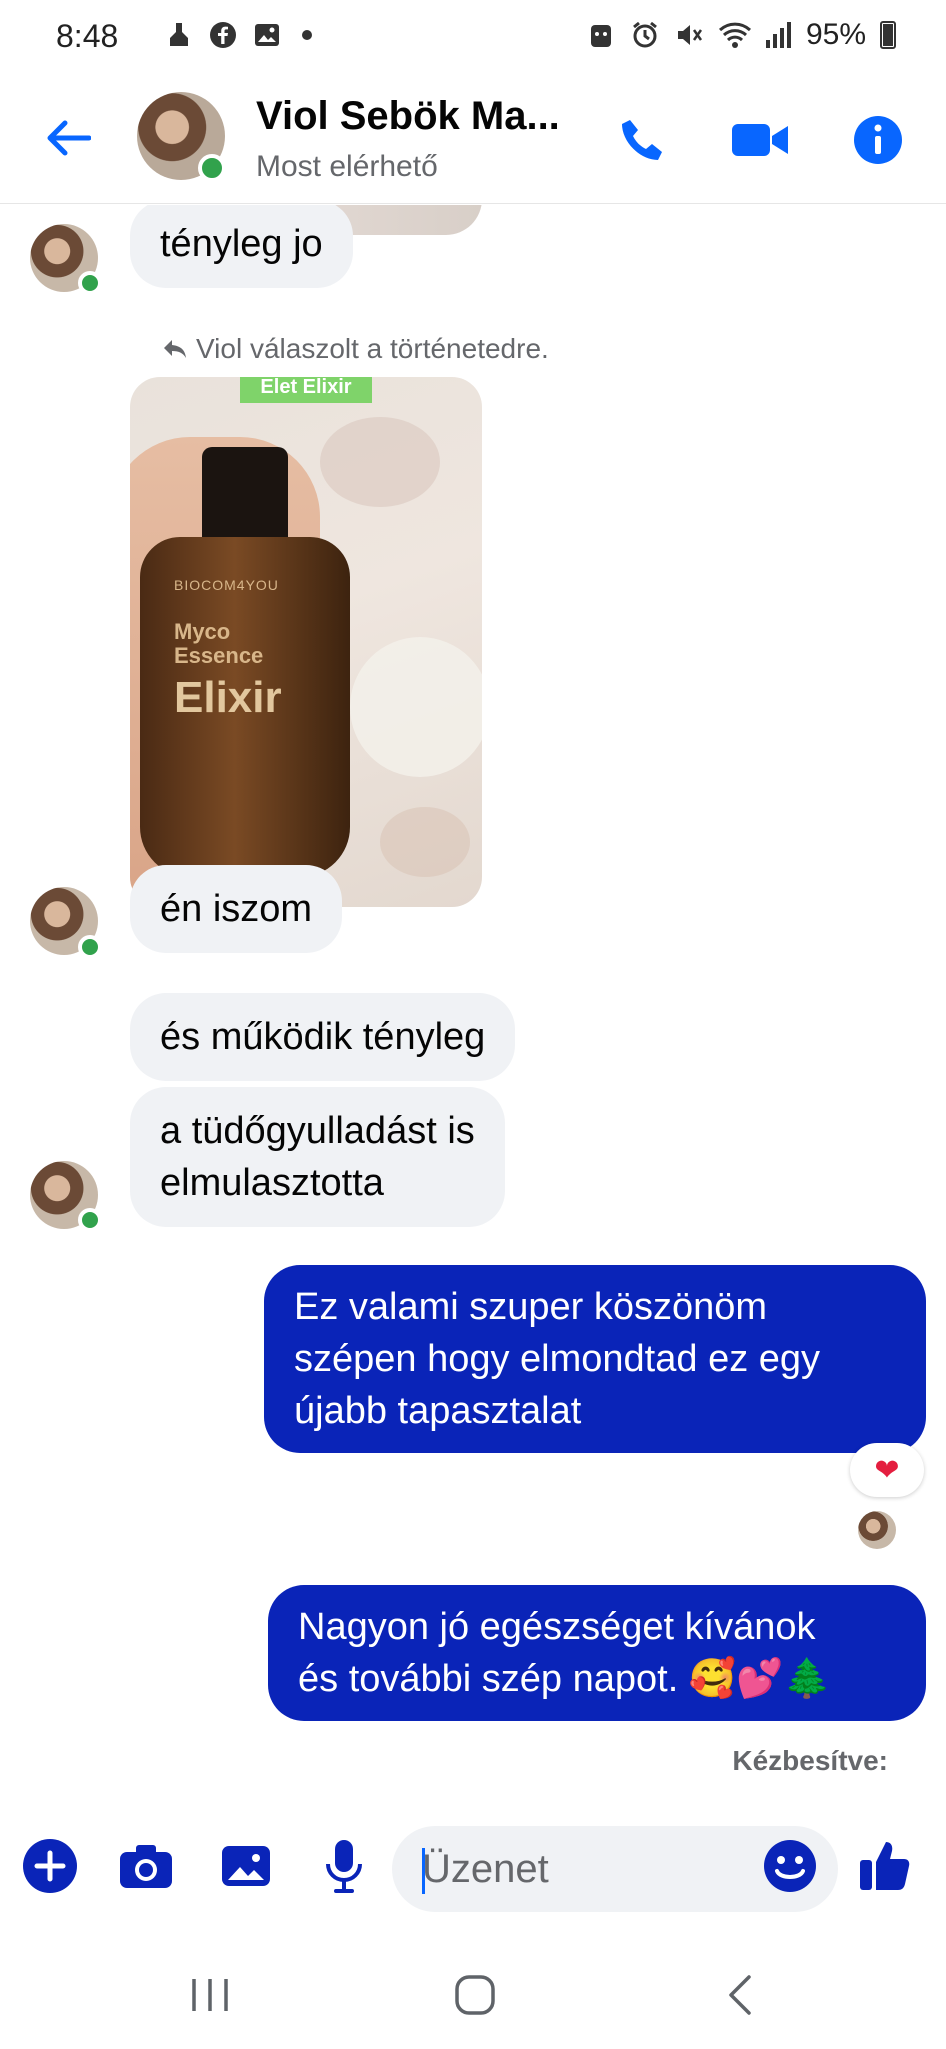 The image size is (946, 2049). I want to click on thumbs-up-icon, so click(885, 1866).